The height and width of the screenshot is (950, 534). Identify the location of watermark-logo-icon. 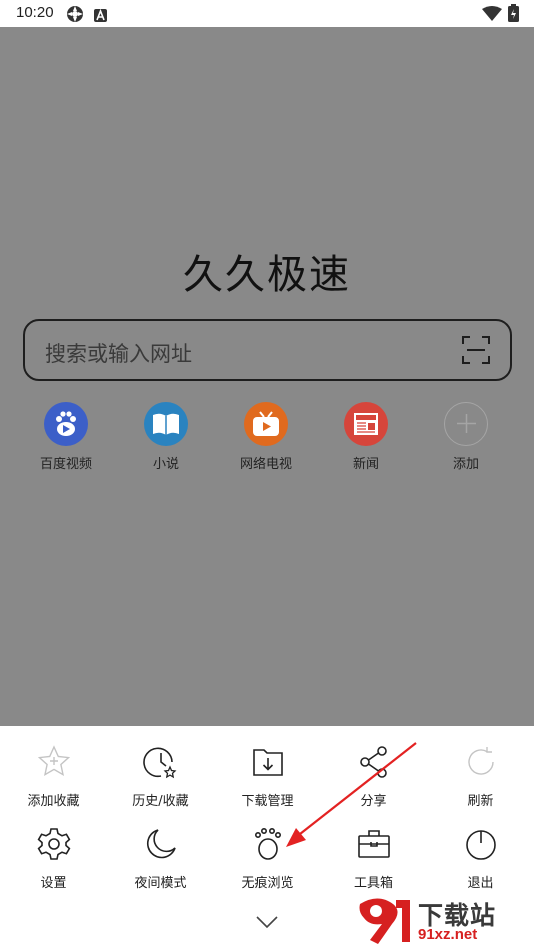
(384, 921).